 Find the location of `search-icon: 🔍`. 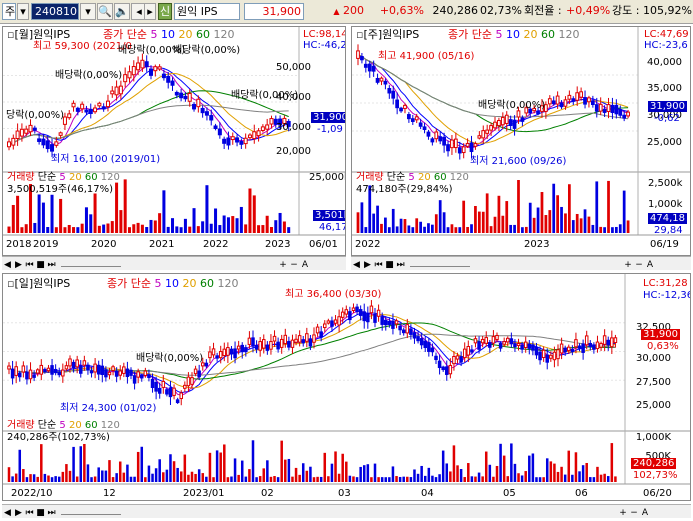

search-icon: 🔍 is located at coordinates (105, 11).